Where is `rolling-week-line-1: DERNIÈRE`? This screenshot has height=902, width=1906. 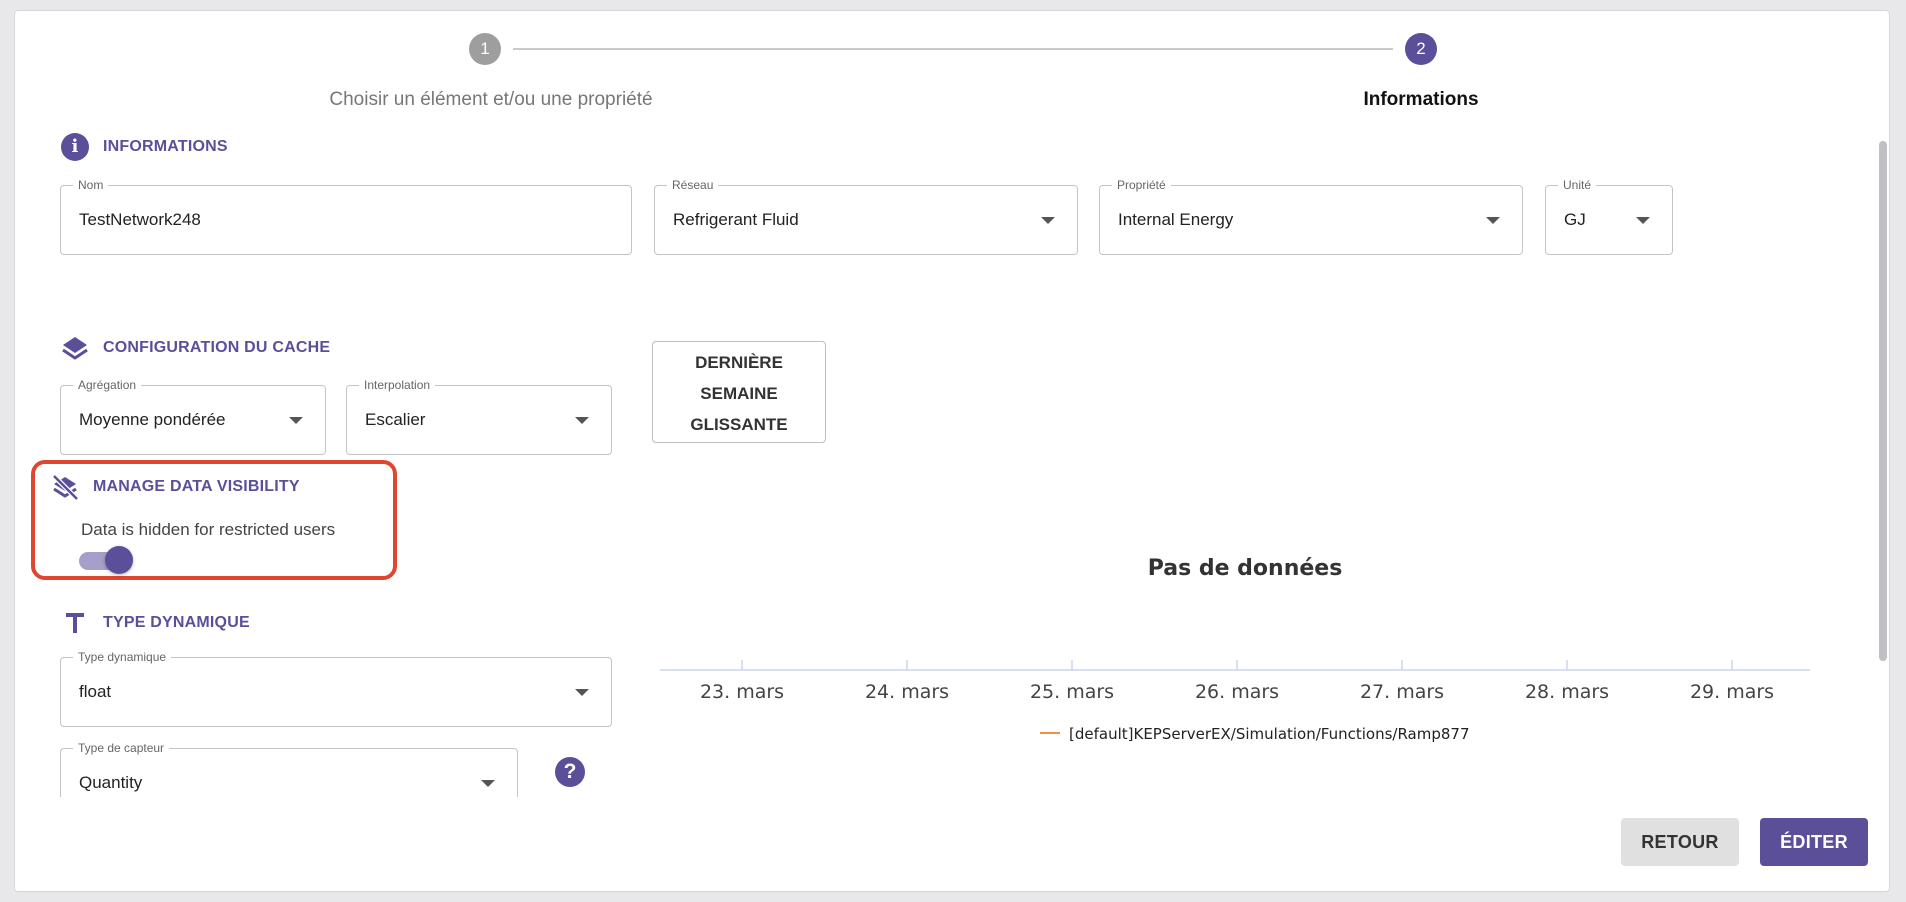
rolling-week-line-1: DERNIÈRE is located at coordinates (739, 362).